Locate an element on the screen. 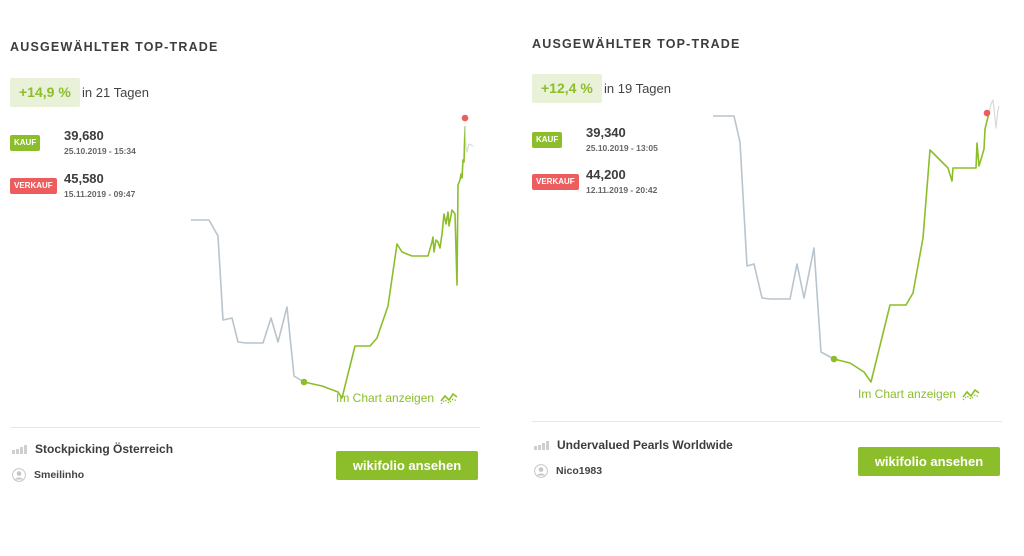  trader-row: Nico1983 is located at coordinates (568, 471).